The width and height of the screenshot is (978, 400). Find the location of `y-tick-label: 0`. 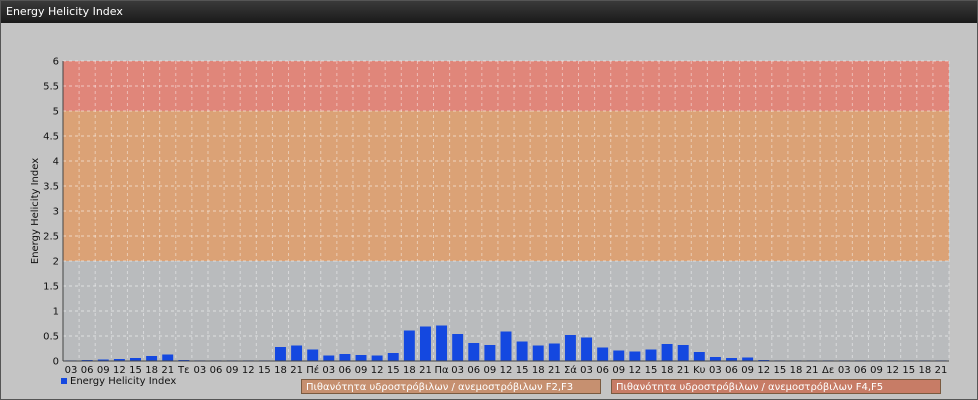

y-tick-label: 0 is located at coordinates (56, 362).